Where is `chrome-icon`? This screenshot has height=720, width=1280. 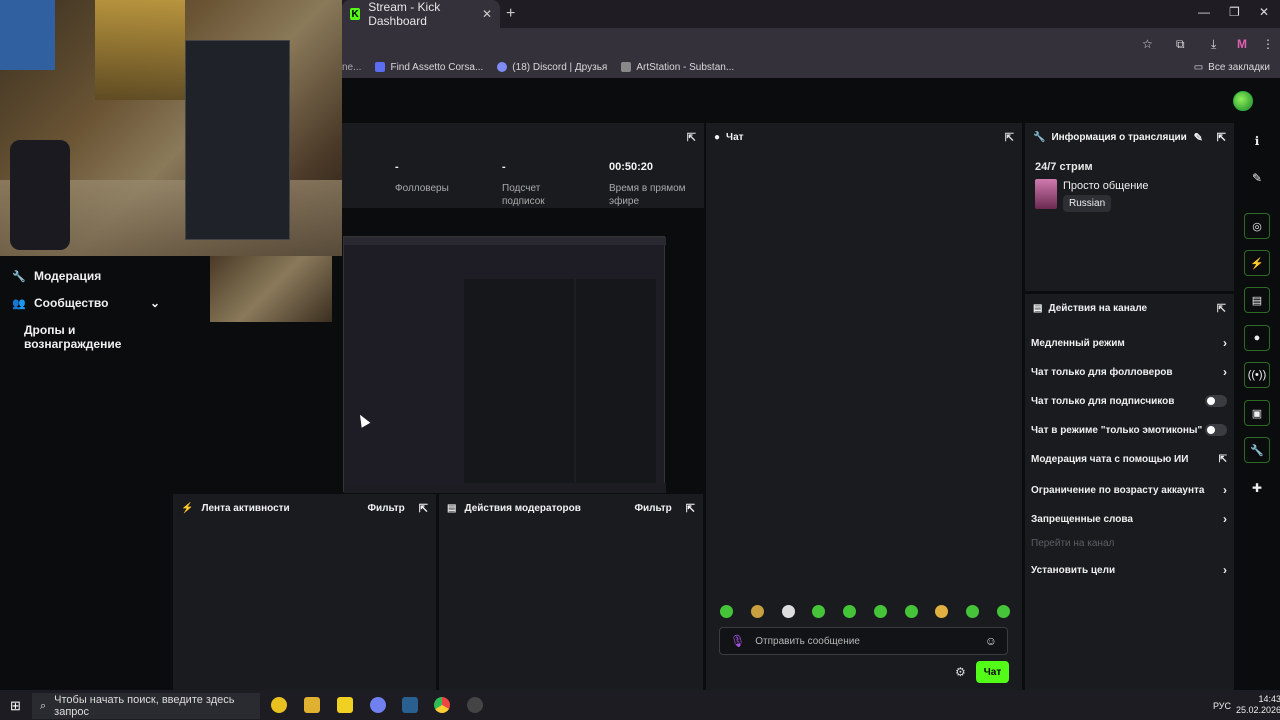
chrome-icon is located at coordinates (442, 705).